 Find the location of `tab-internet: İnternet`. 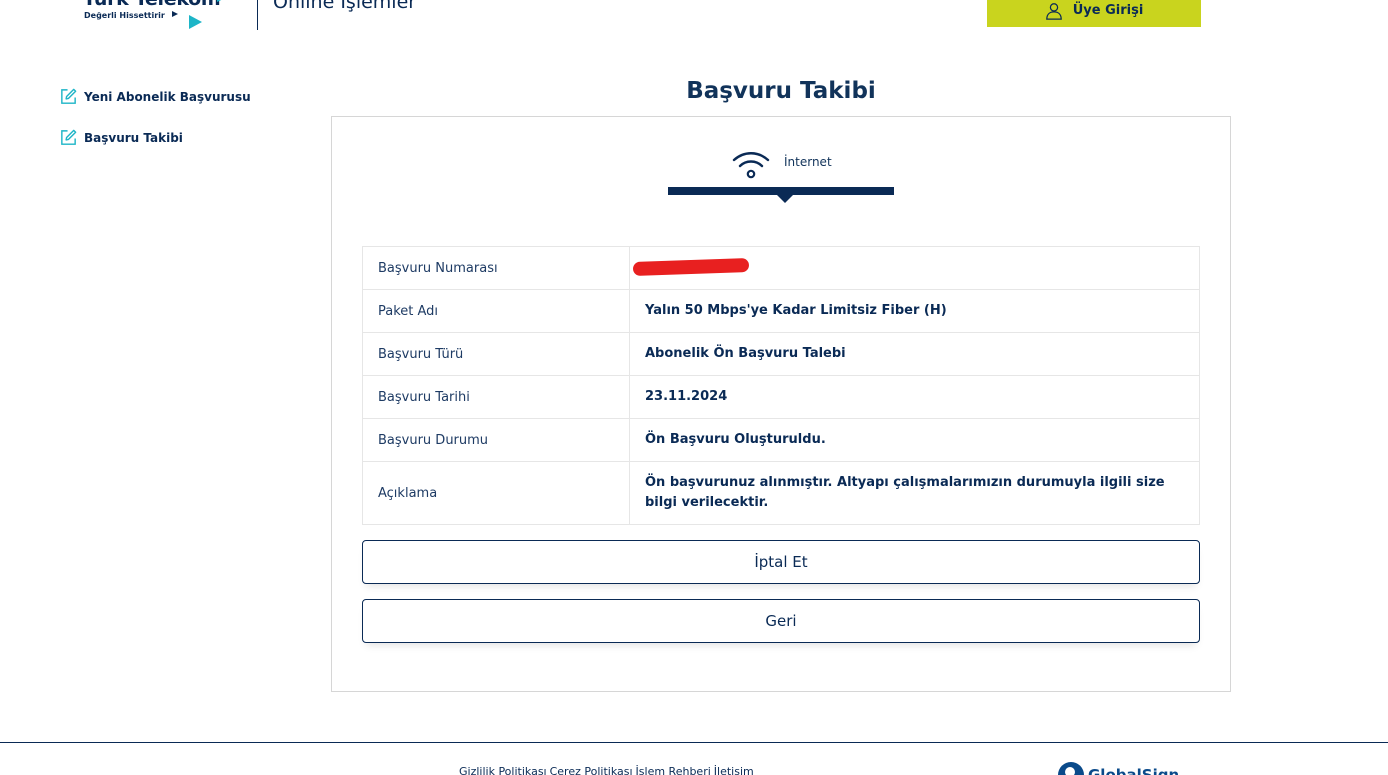

tab-internet: İnternet is located at coordinates (781, 176).